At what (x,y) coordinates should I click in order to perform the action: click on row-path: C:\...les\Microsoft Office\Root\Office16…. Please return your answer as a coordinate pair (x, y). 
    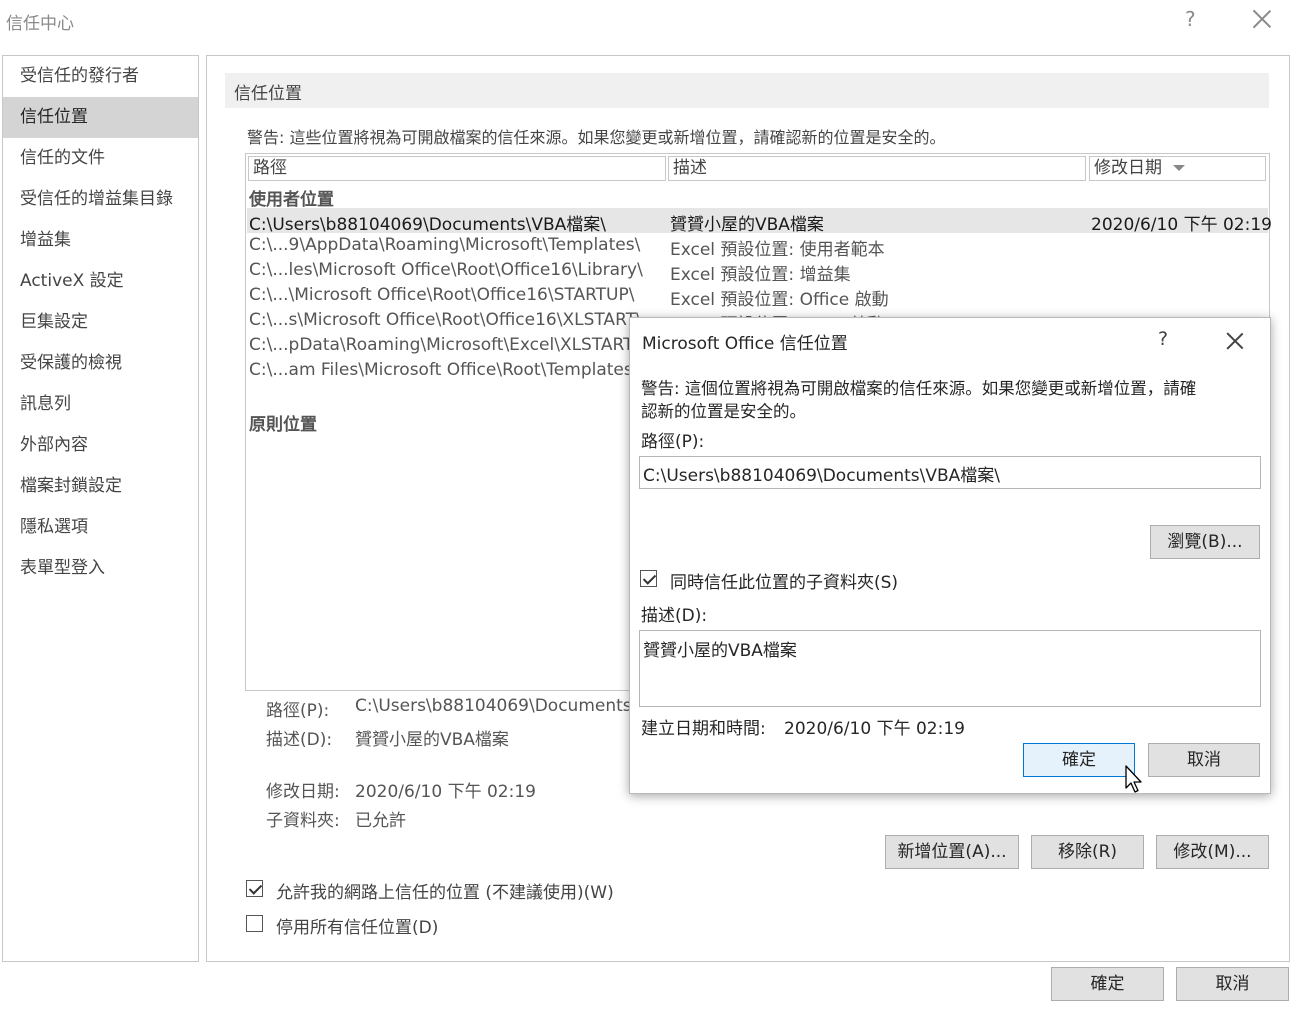
    Looking at the image, I should click on (446, 270).